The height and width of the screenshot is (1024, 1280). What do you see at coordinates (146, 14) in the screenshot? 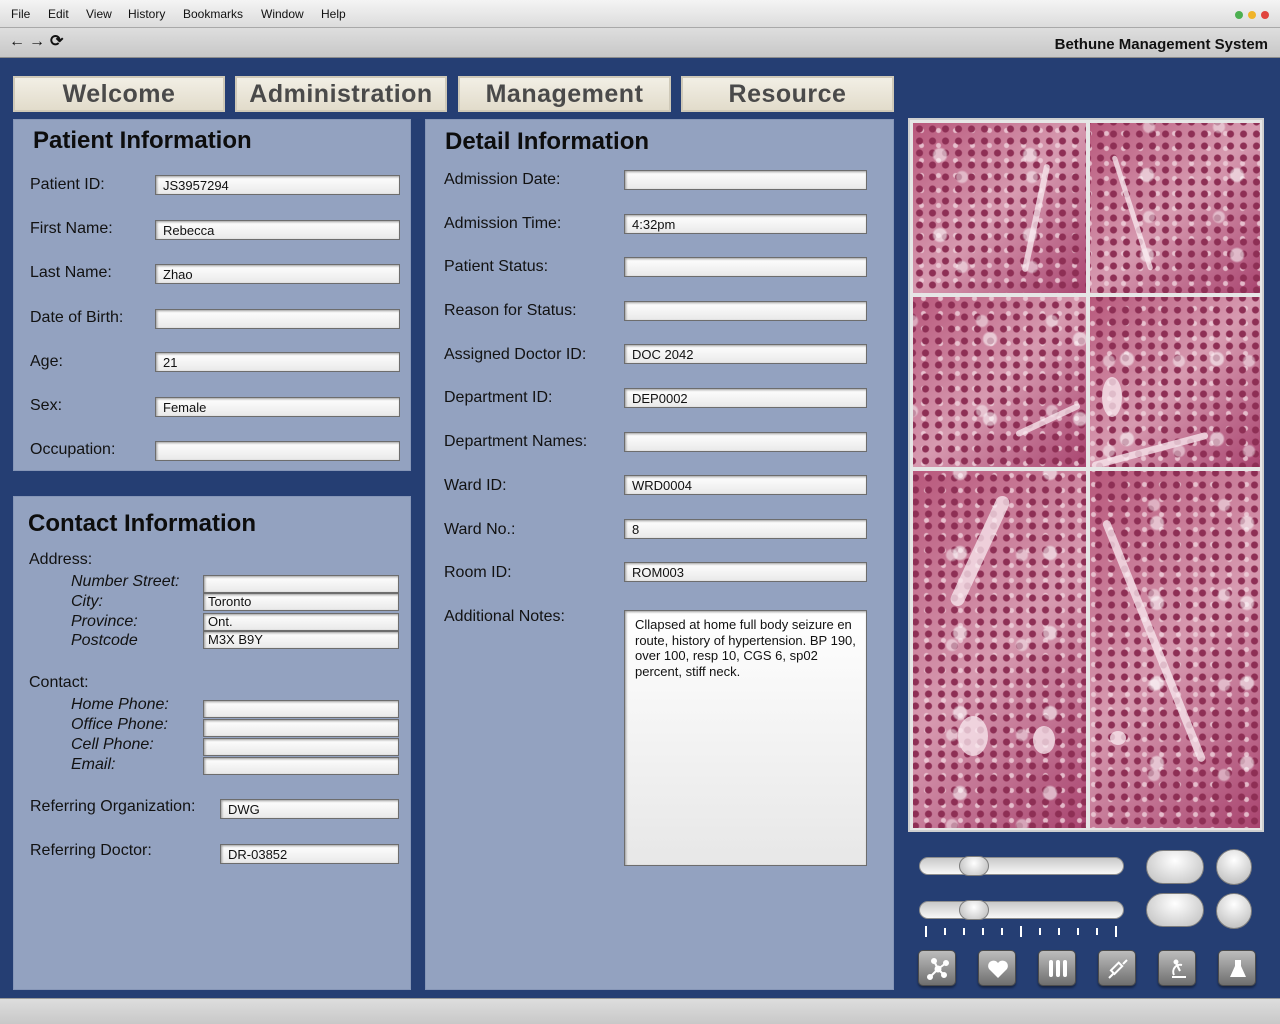
I see `menu-history: History` at bounding box center [146, 14].